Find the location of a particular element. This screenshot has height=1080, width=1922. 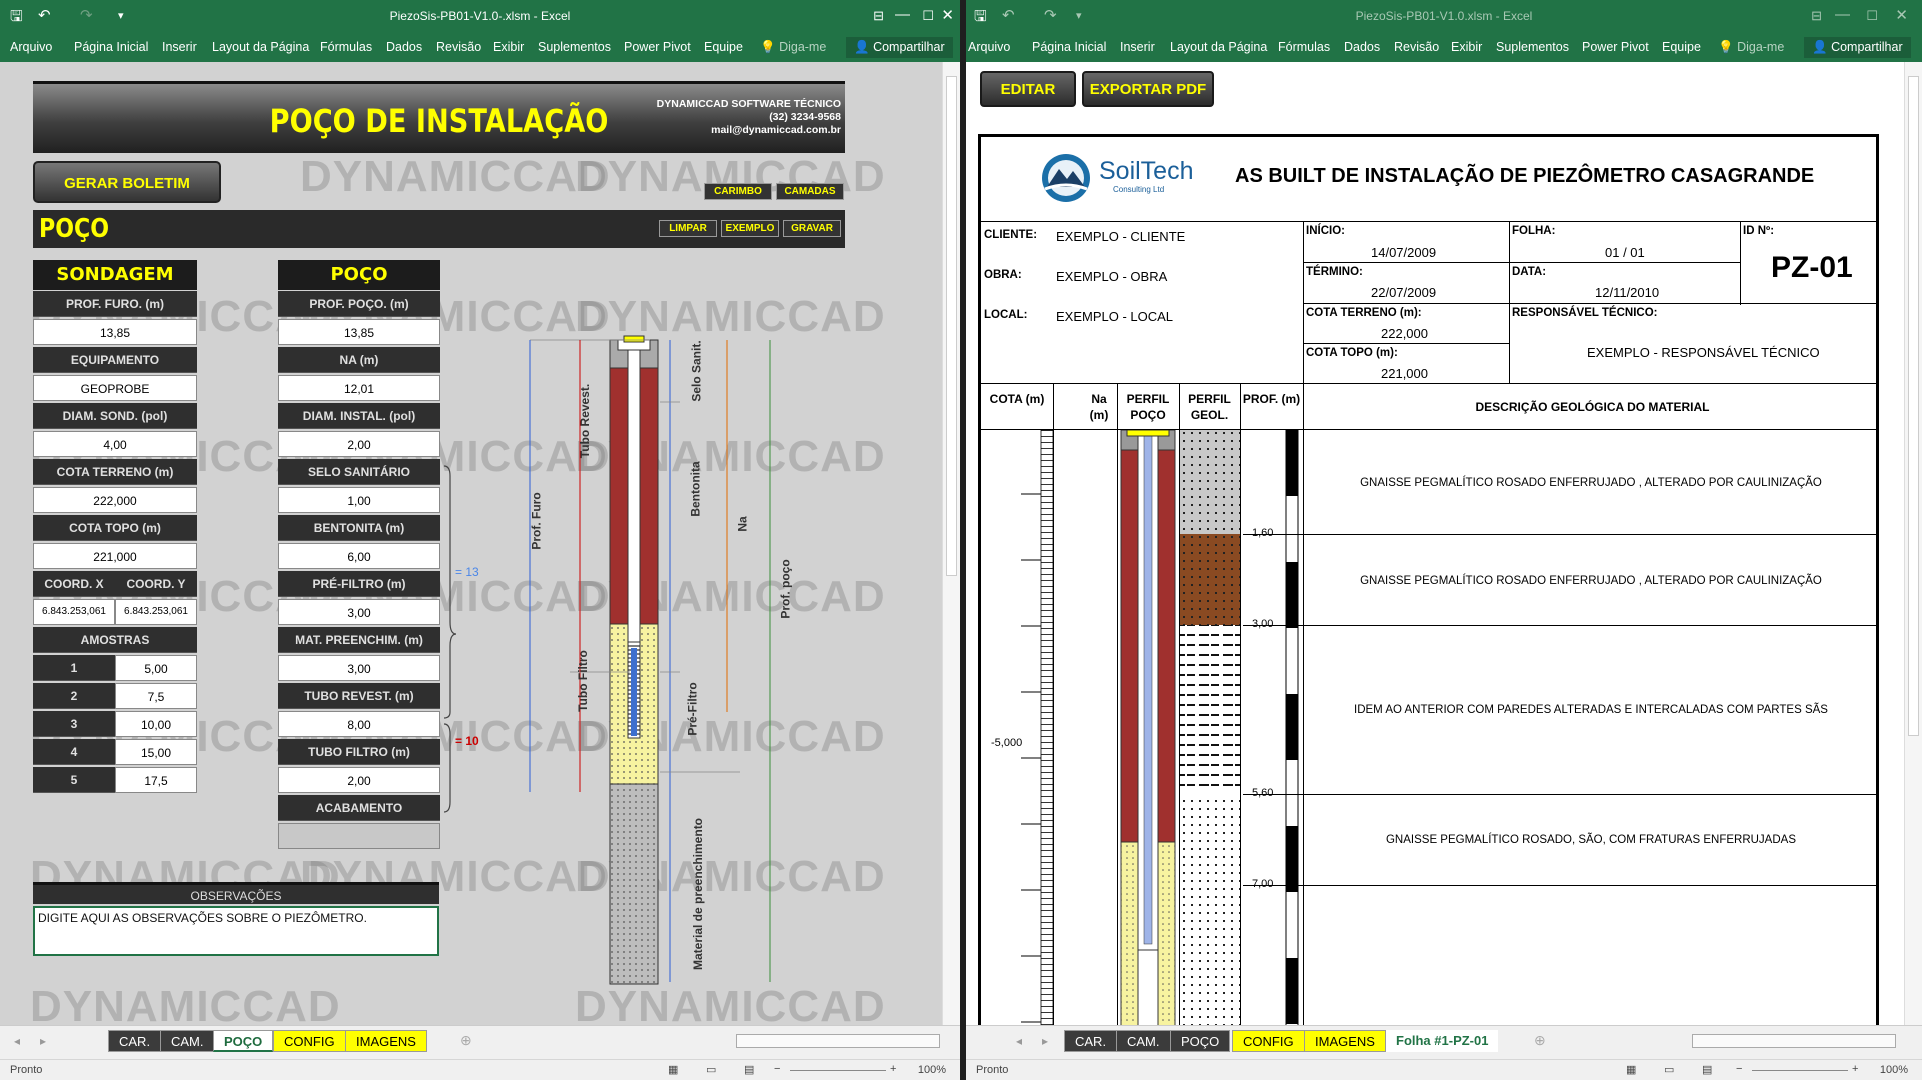

tubo-filtro-input: 2,00 is located at coordinates (359, 780).